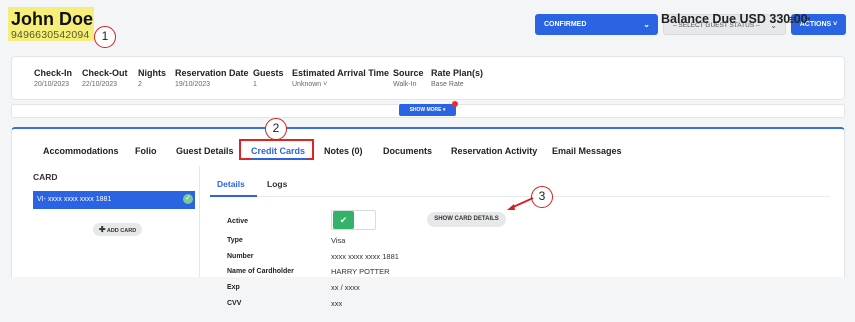 The height and width of the screenshot is (322, 855). I want to click on subtab-details: Details, so click(231, 184).